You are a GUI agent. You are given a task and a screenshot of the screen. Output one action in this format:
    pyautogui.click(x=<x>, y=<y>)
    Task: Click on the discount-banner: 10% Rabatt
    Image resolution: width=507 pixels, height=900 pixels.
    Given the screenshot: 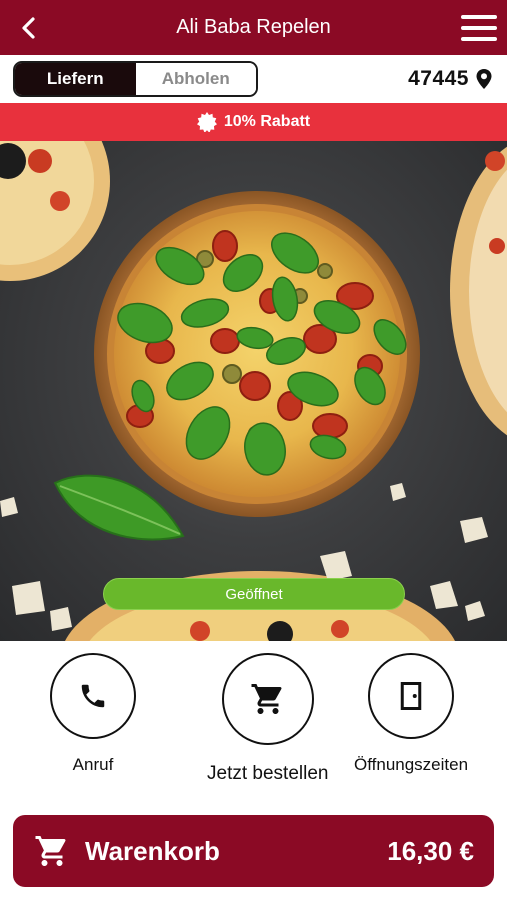 What is the action you would take?
    pyautogui.click(x=253, y=122)
    